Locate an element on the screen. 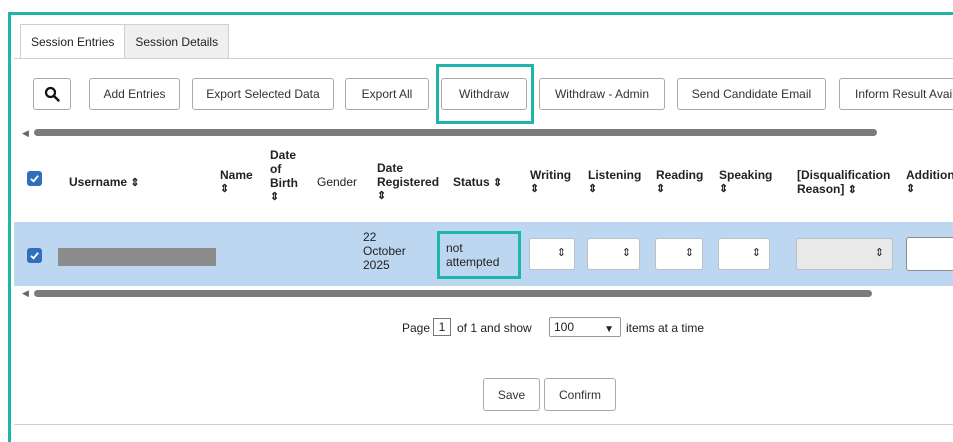 This screenshot has width=953, height=442. tab-divider is located at coordinates (483, 58).